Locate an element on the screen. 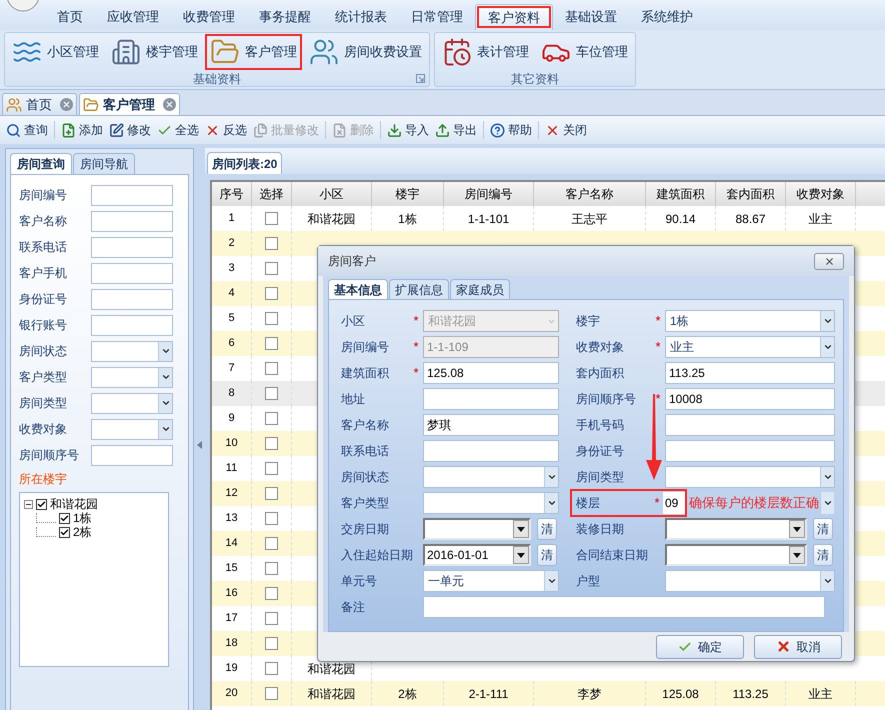  toolbar-button: 反选 is located at coordinates (226, 130).